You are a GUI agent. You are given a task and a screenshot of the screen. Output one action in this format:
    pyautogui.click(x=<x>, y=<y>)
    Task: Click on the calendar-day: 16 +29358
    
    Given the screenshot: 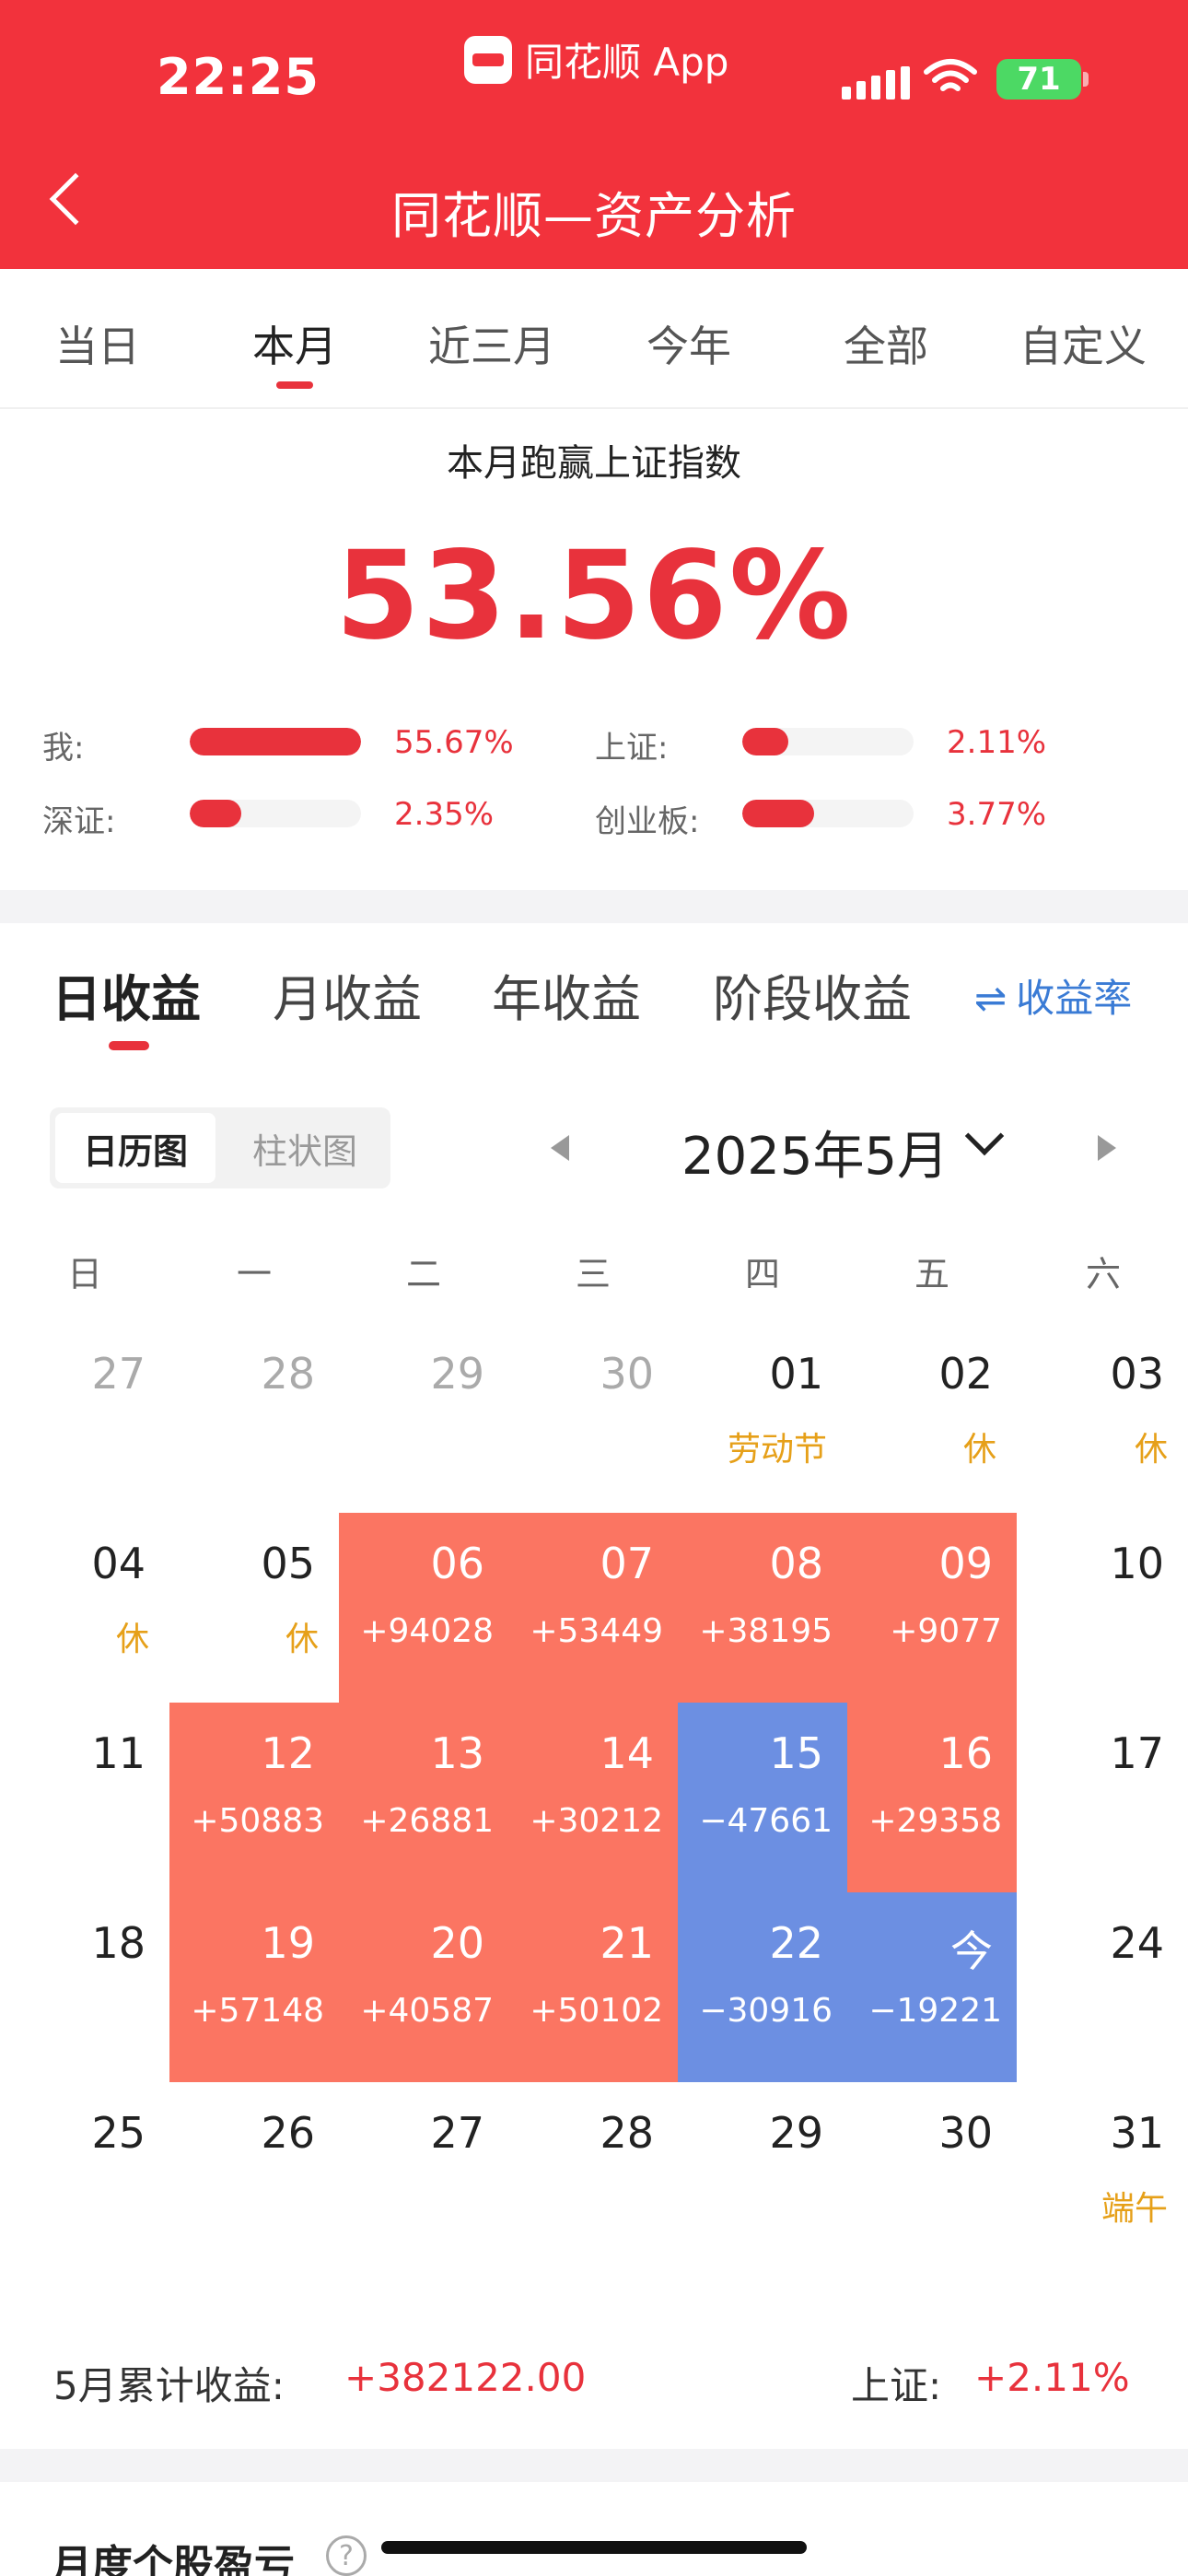 What is the action you would take?
    pyautogui.click(x=932, y=1797)
    